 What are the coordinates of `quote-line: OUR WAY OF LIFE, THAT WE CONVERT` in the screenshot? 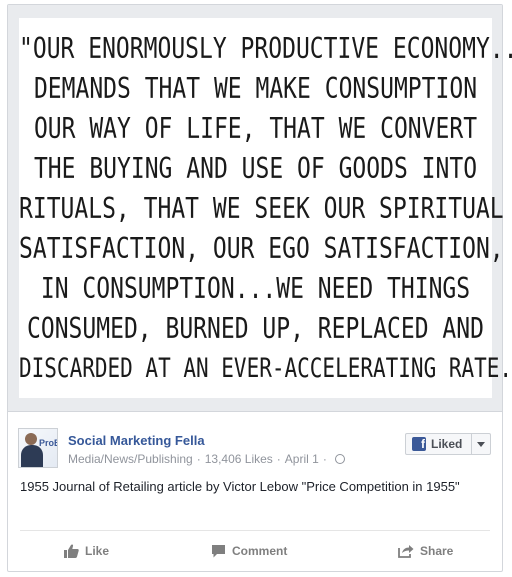 It's located at (255, 129).